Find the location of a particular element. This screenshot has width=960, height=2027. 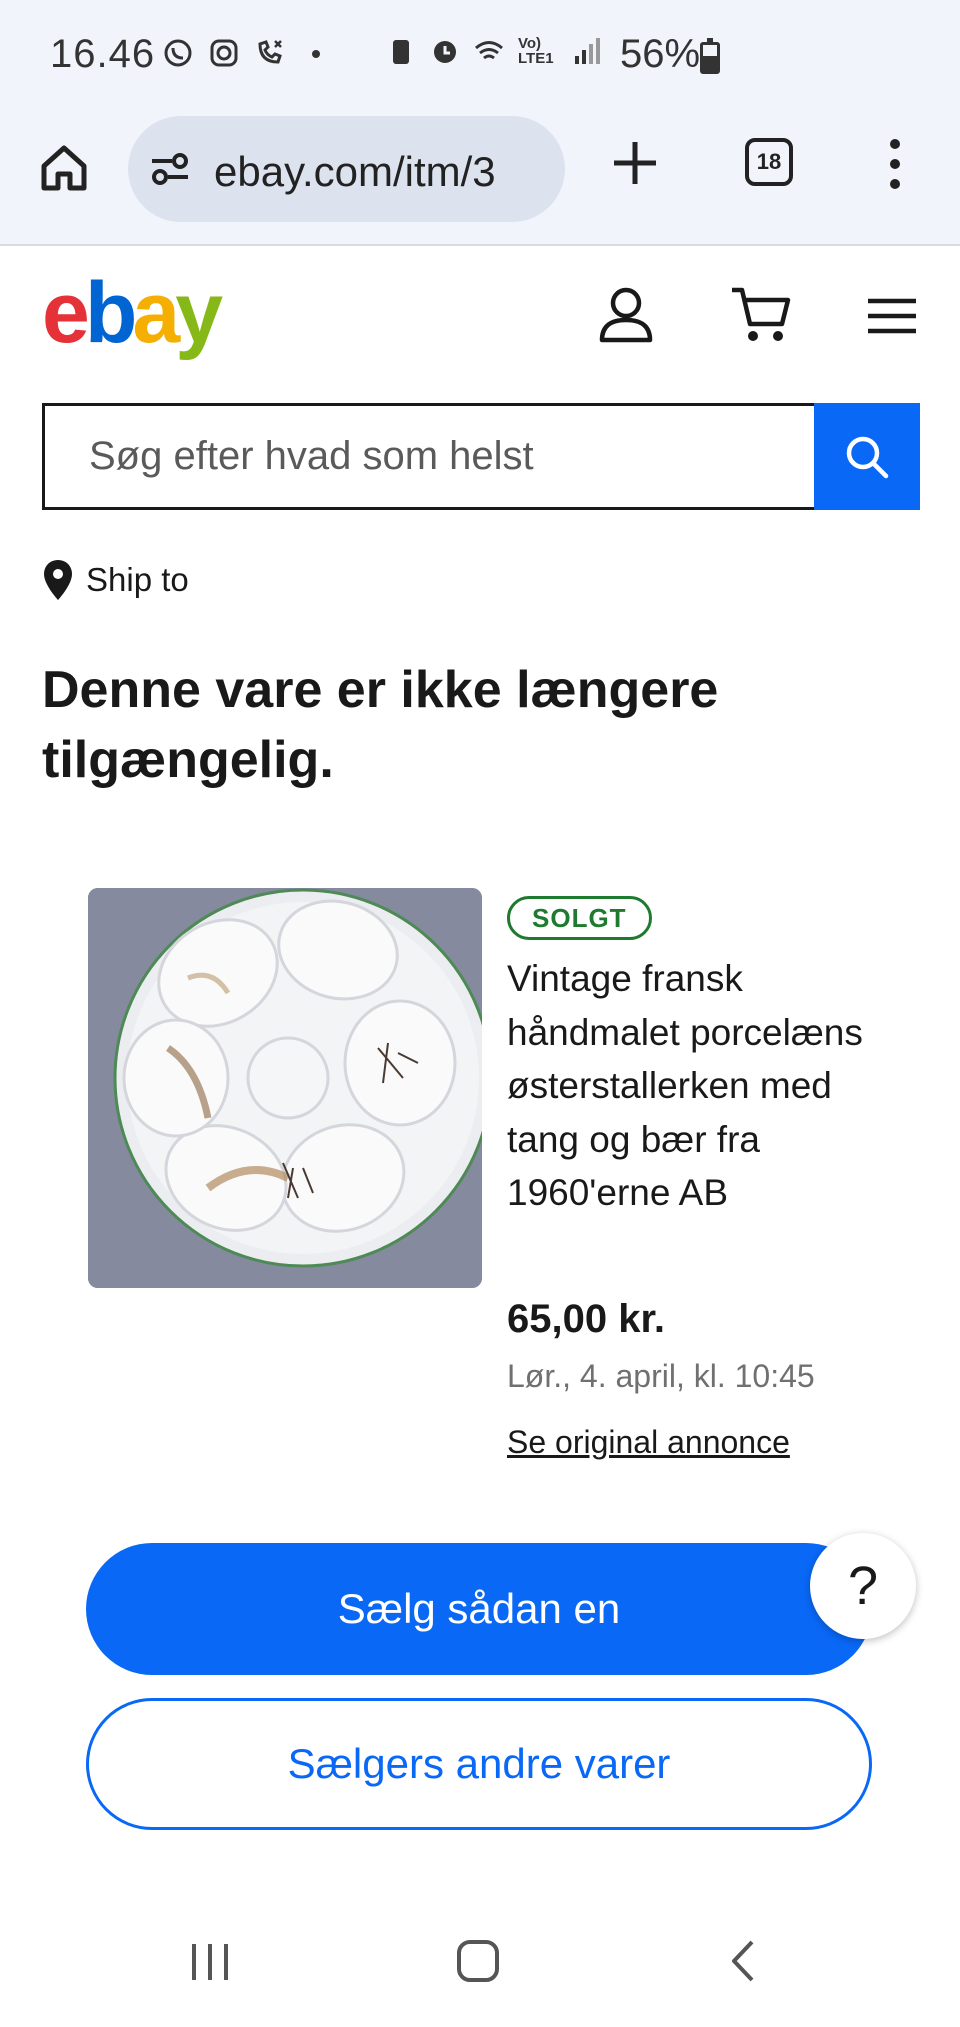

oyster-plate-image is located at coordinates (285, 1088).